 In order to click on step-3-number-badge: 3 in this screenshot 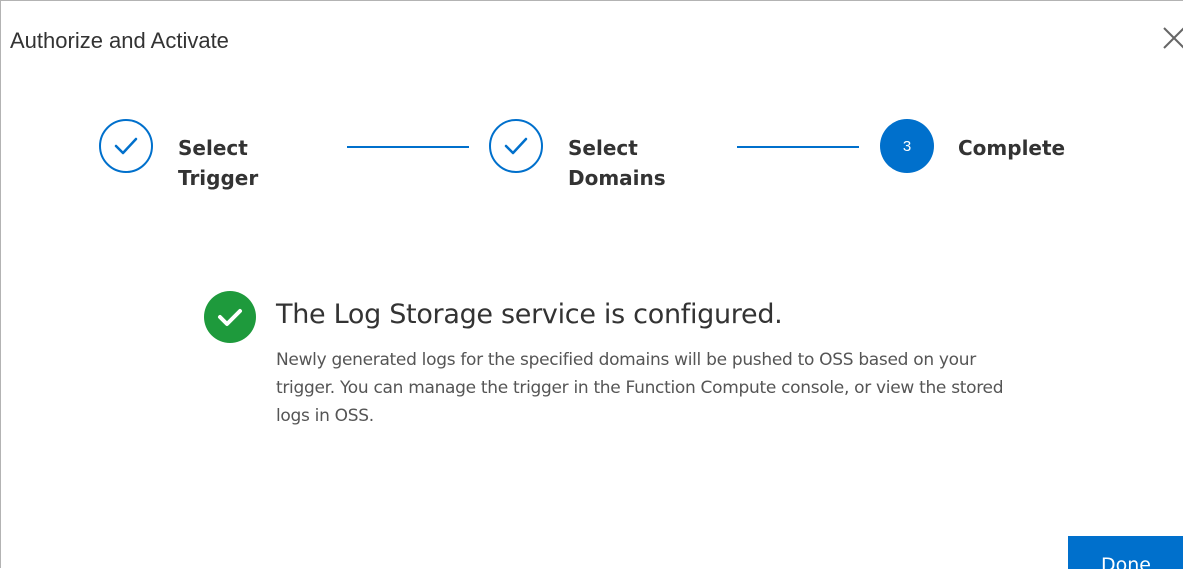, I will do `click(907, 146)`.